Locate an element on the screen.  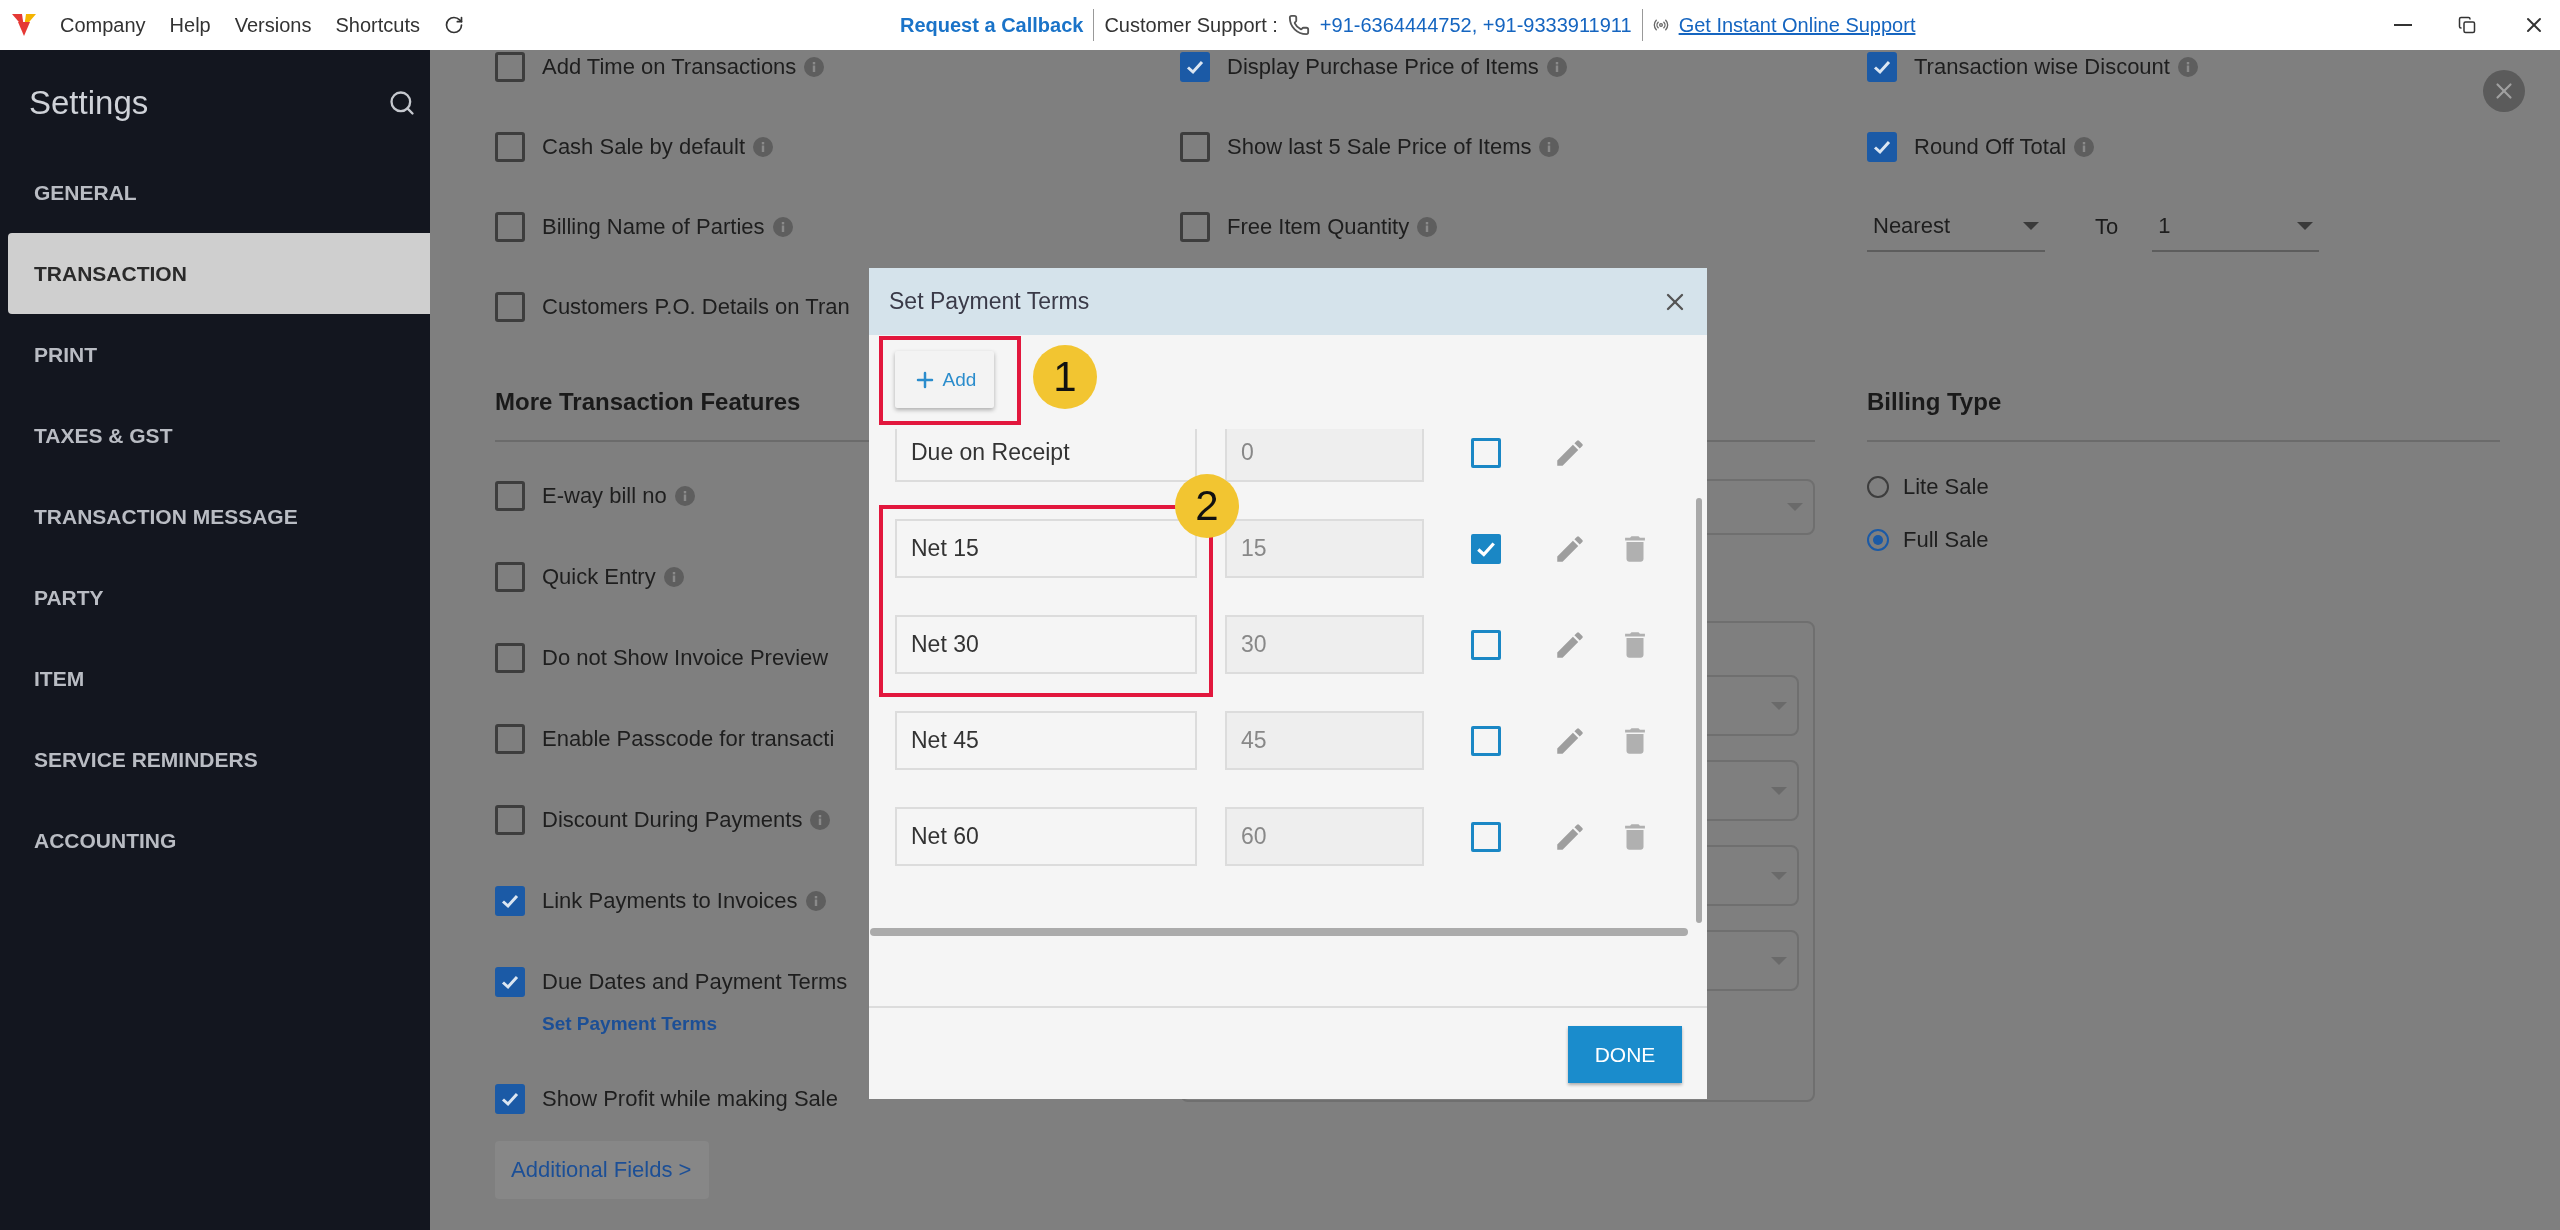
term-name-field: Net 15 is located at coordinates (1046, 548).